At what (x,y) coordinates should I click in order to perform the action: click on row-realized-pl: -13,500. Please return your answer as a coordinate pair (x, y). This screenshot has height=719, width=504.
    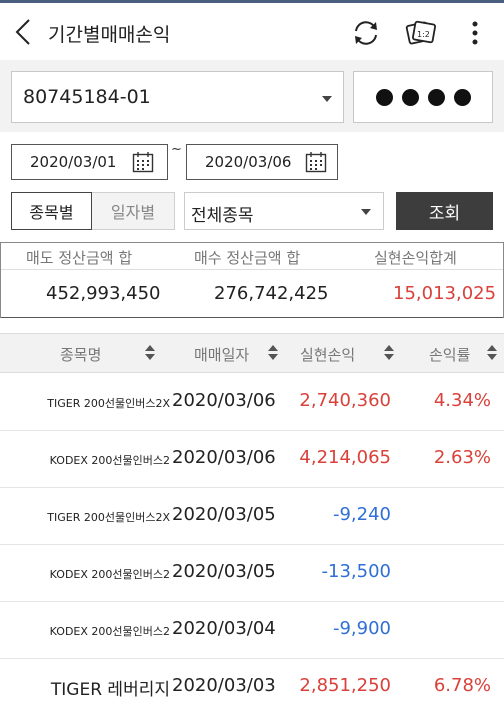
    Looking at the image, I should click on (356, 571).